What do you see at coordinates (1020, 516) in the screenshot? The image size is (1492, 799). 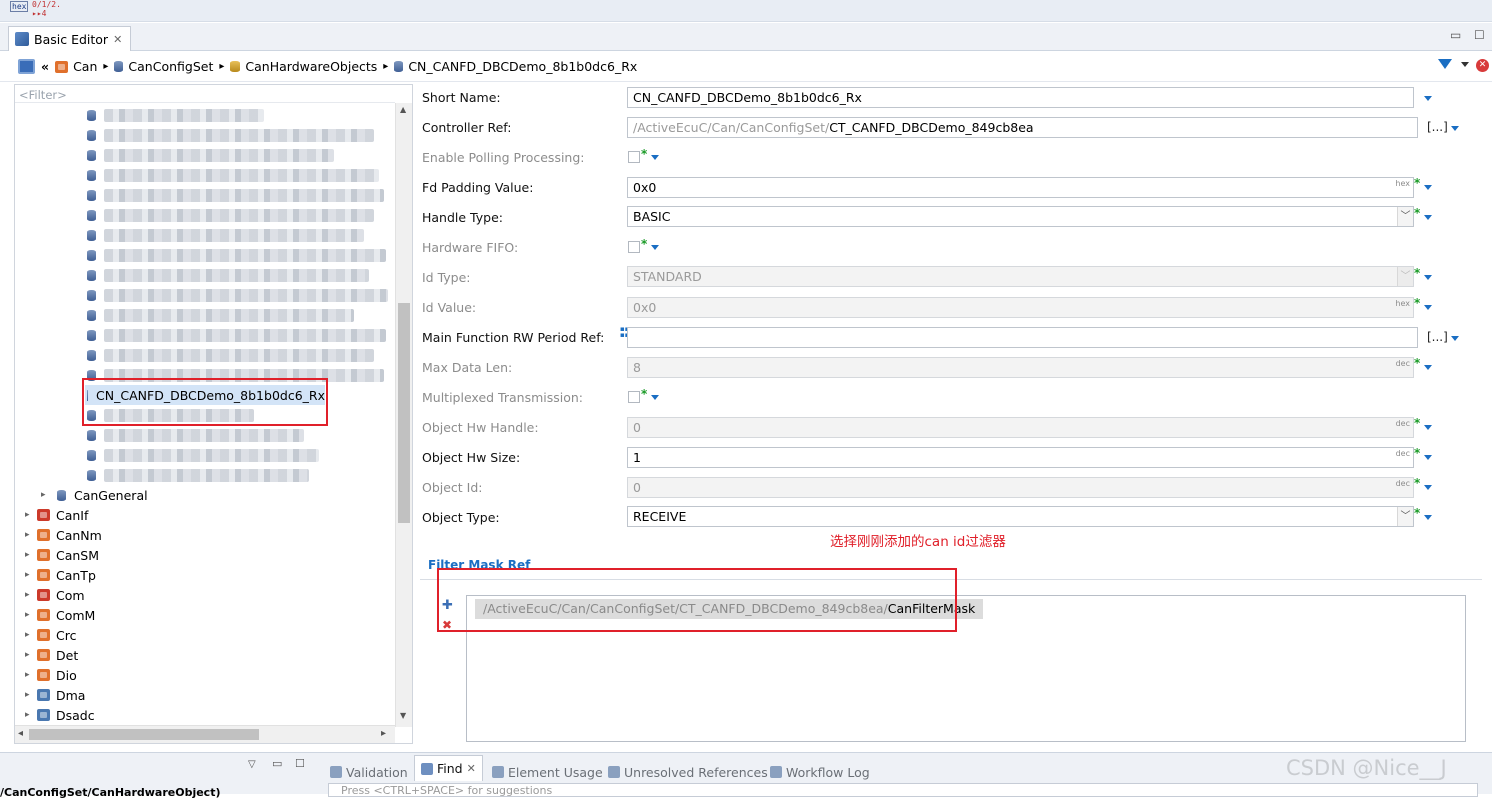 I see `object-type-select: RECEIVE ﹀` at bounding box center [1020, 516].